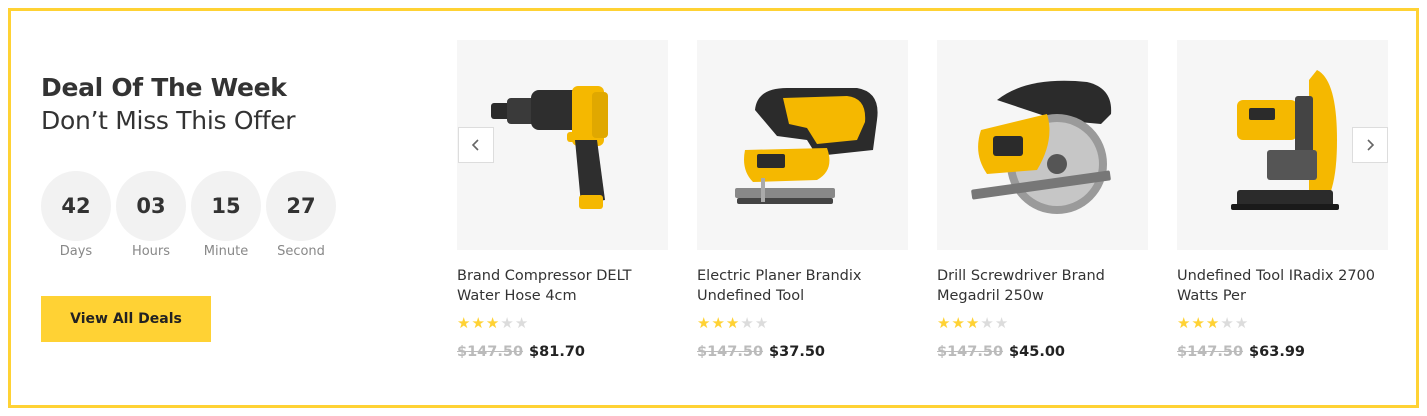  Describe the element at coordinates (301, 251) in the screenshot. I see `countdown-seconds-label: Second` at that location.